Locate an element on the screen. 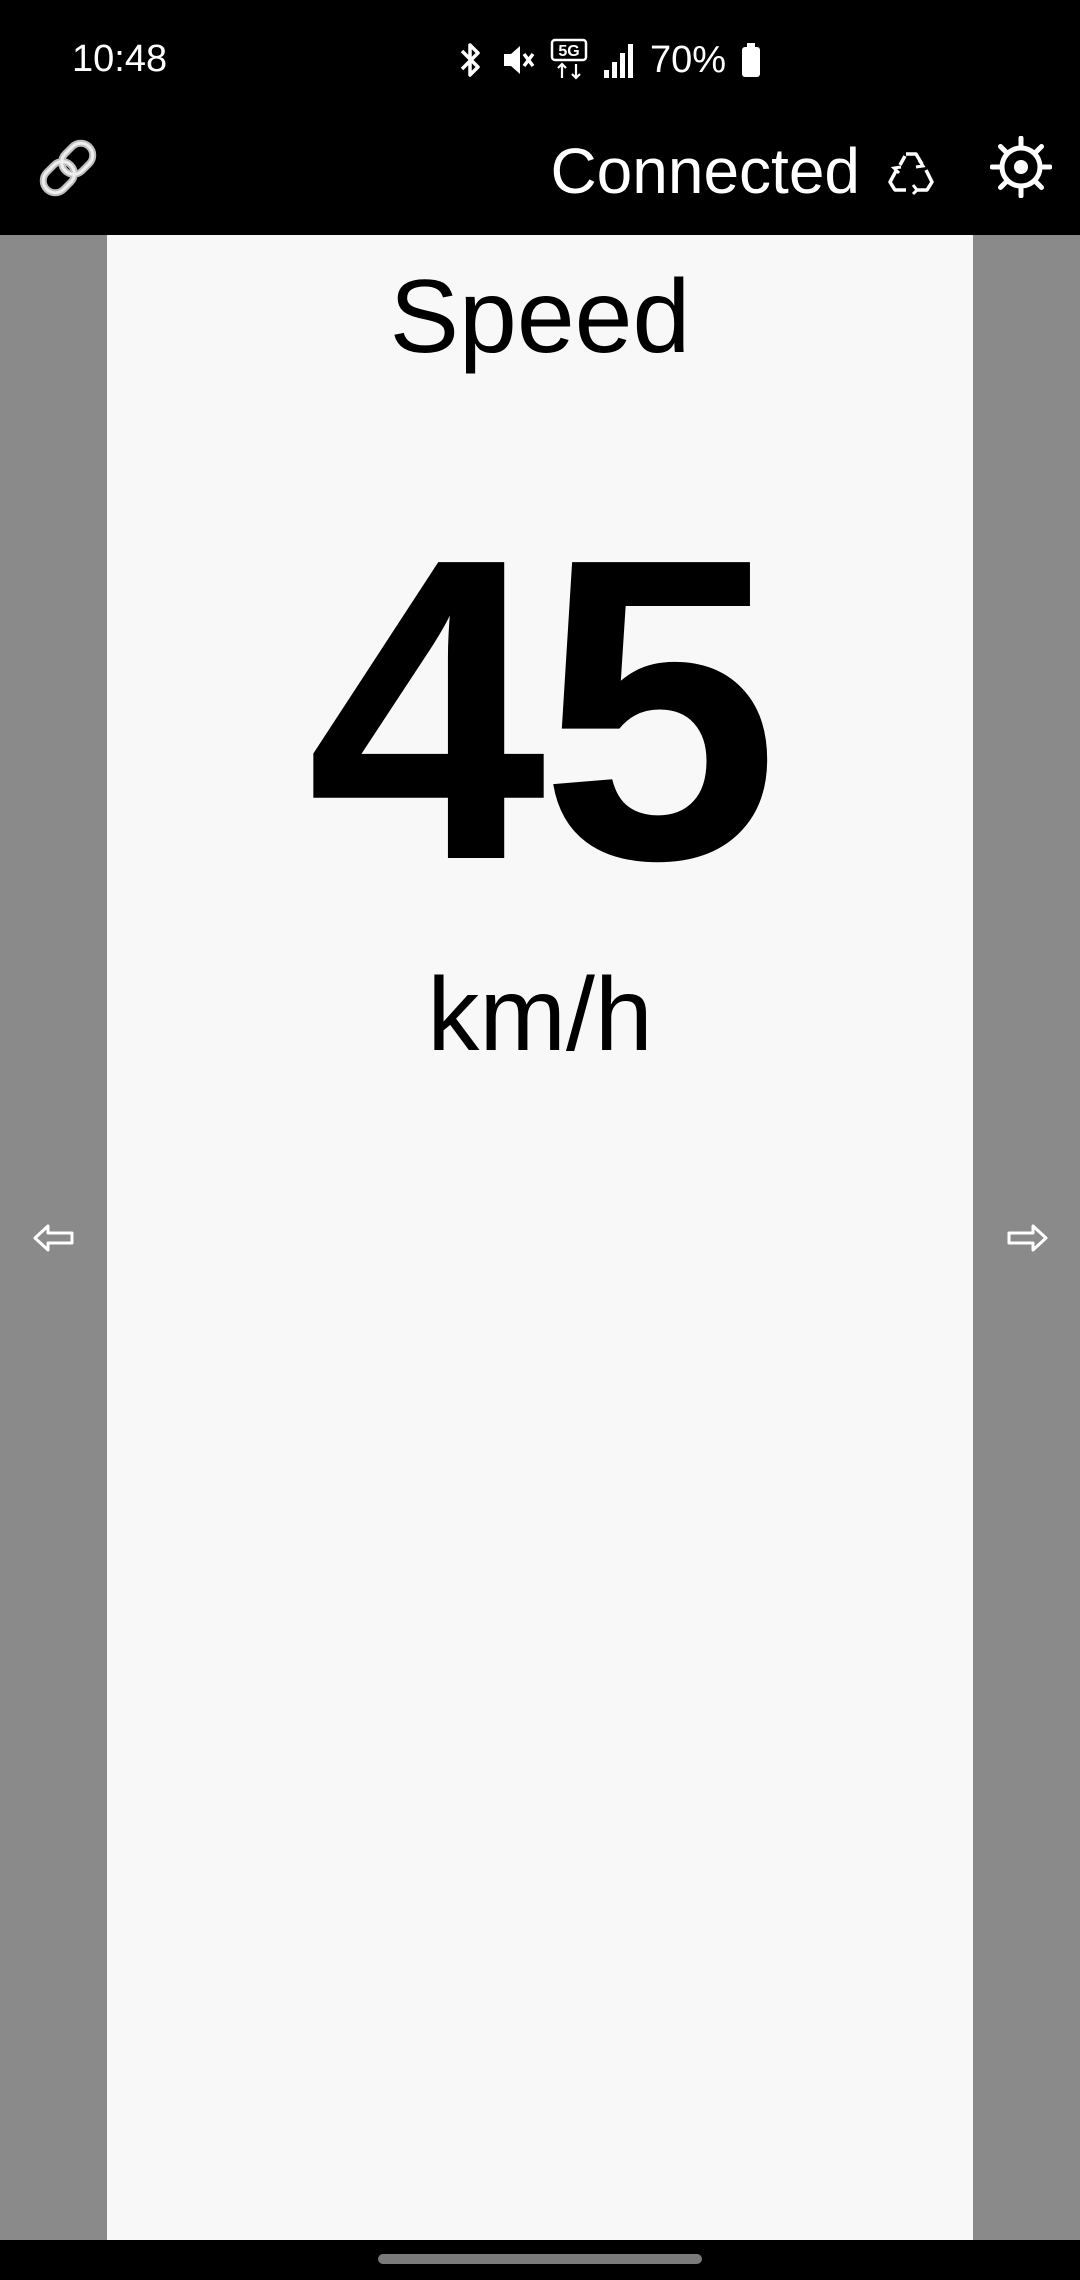  status-bar: 10:48 5G 70% is located at coordinates (540, 60).